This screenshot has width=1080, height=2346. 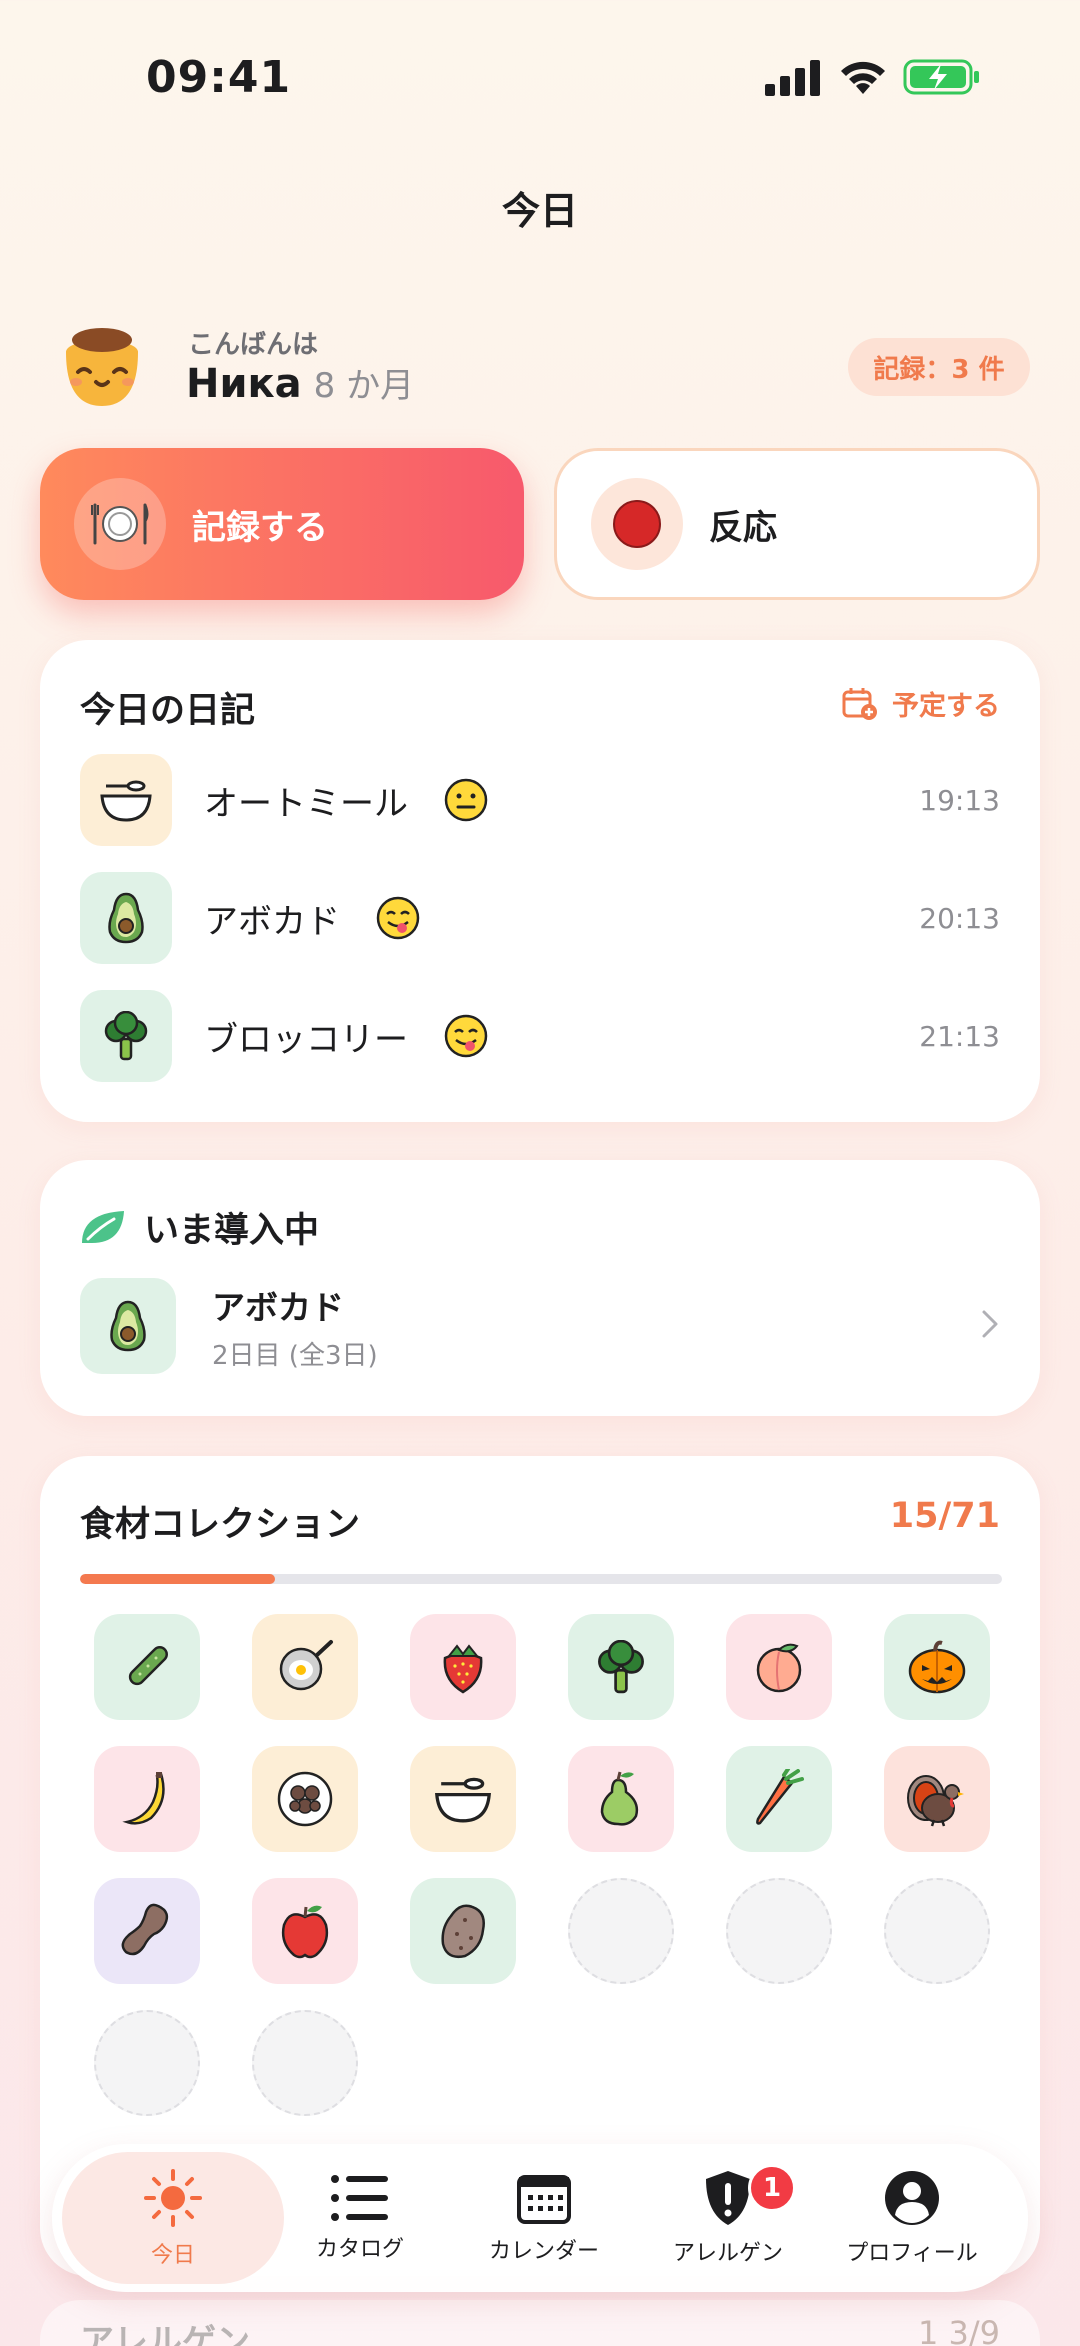 I want to click on pudding-avatar-icon, so click(x=102, y=364).